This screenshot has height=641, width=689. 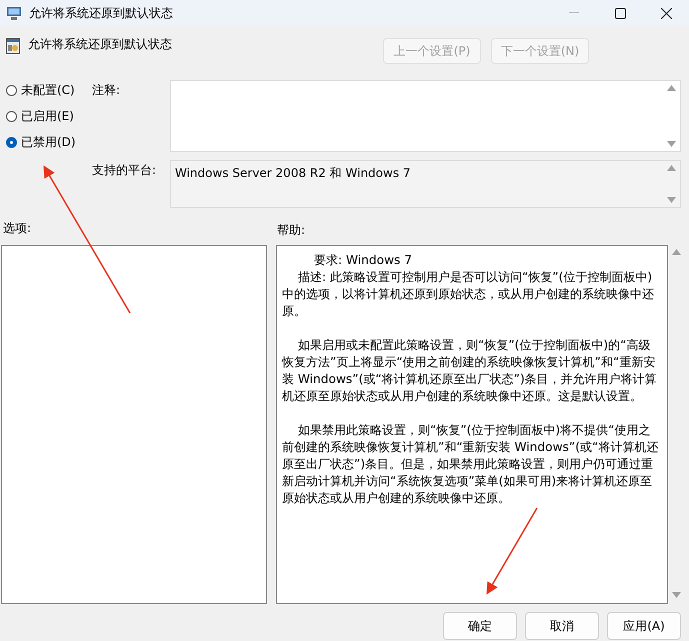 I want to click on computer-icon, so click(x=14, y=13).